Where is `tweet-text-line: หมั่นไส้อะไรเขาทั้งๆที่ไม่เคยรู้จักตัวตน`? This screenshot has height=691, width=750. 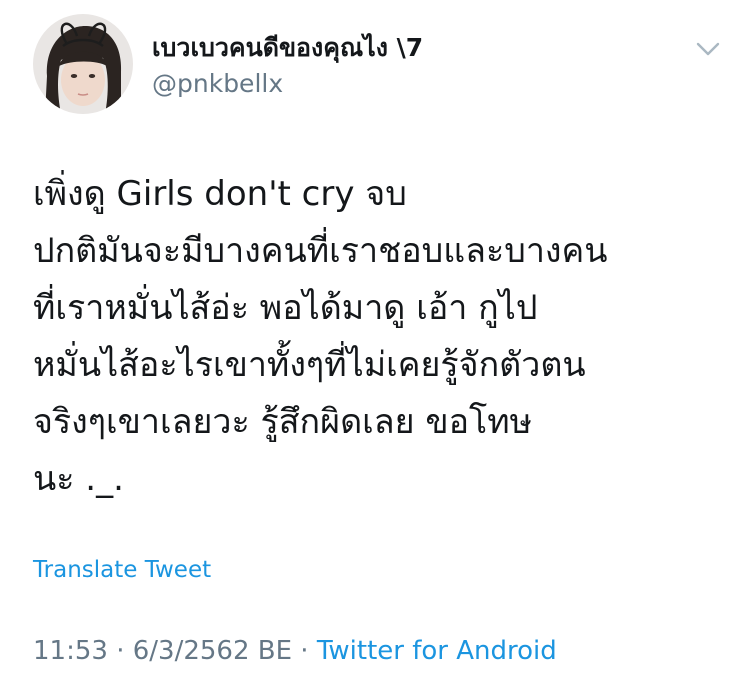
tweet-text-line: หมั่นไส้อะไรเขาทั้งๆที่ไม่เคยรู้จักตัวตน is located at coordinates (309, 365).